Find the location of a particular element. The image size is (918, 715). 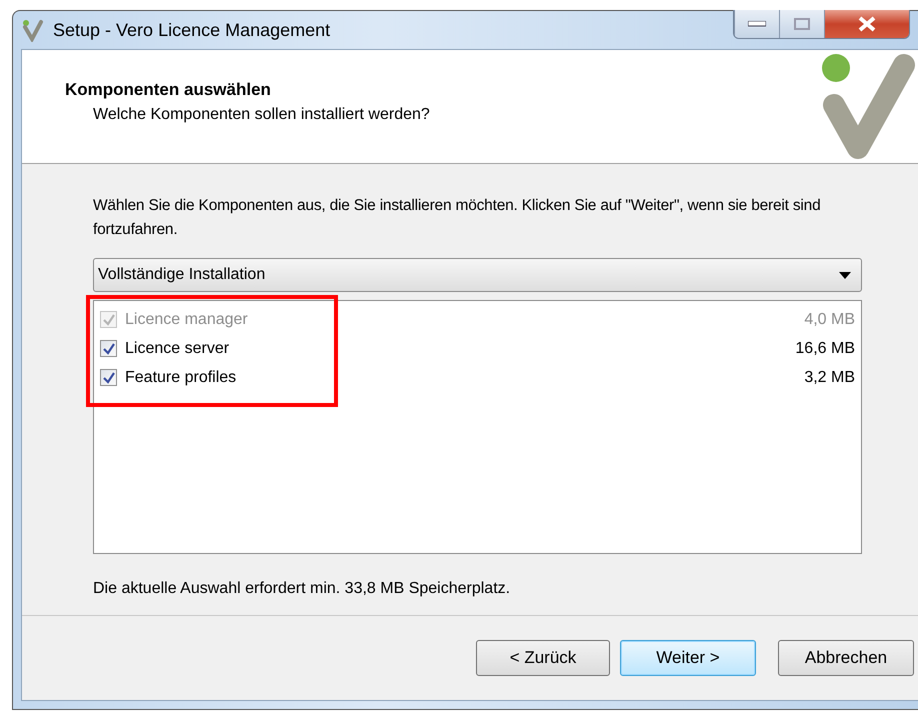

component-name: Feature profiles is located at coordinates (181, 377).